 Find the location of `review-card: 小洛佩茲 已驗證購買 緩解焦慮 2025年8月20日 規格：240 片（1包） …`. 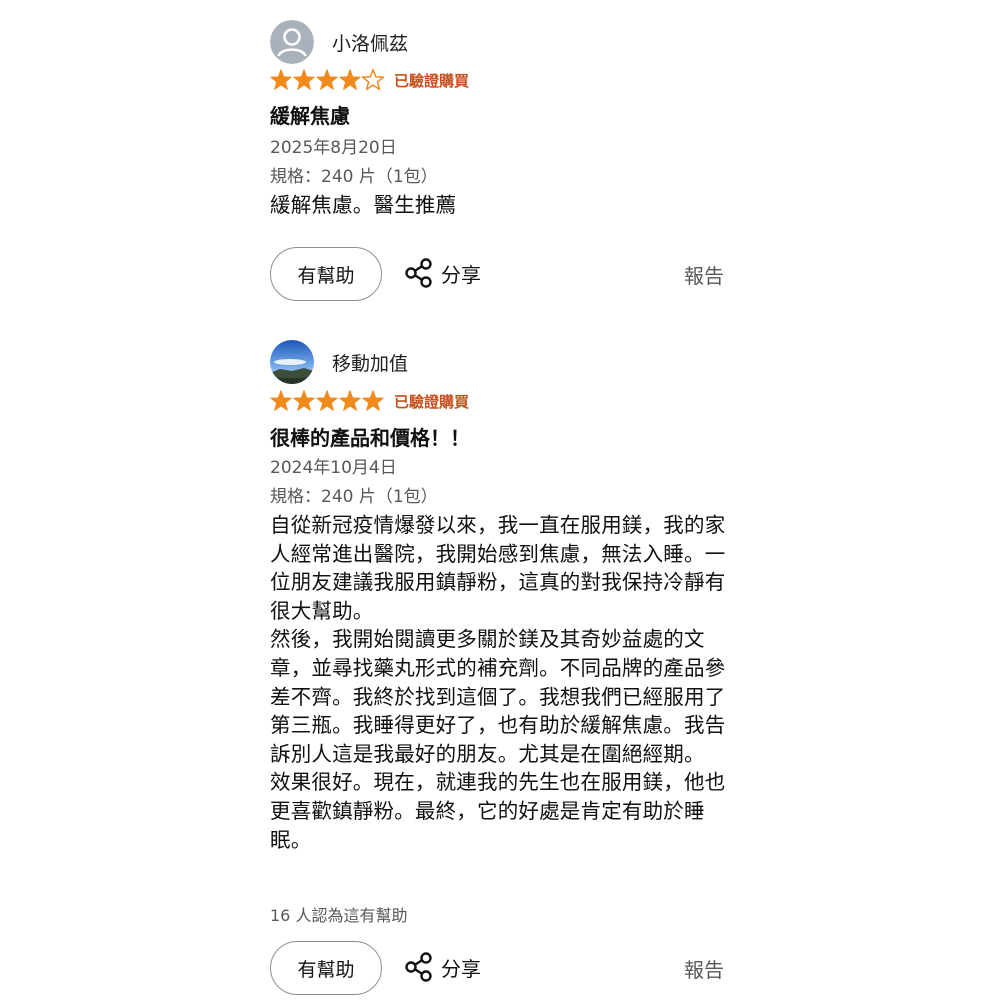

review-card: 小洛佩茲 已驗證購買 緩解焦慮 2025年8月20日 規格：240 片（1包） … is located at coordinates (501, 160).